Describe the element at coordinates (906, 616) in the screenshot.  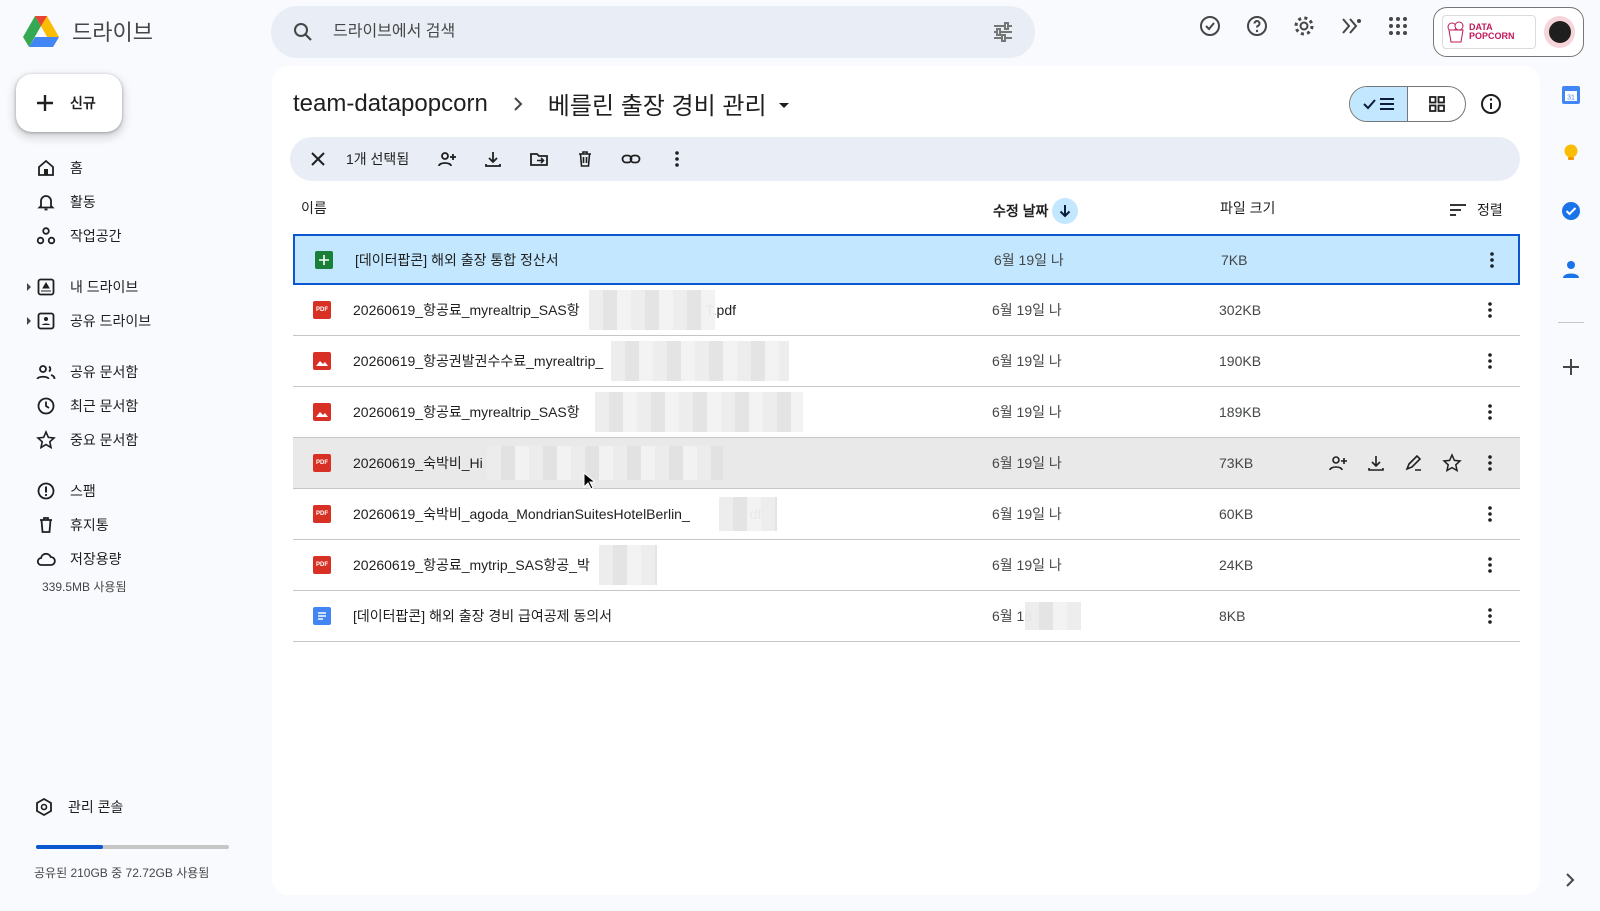
I see `table-row: [데이터팝콘] 해외 출장 경비 급여공제 동의서 6월 18 8KB` at that location.